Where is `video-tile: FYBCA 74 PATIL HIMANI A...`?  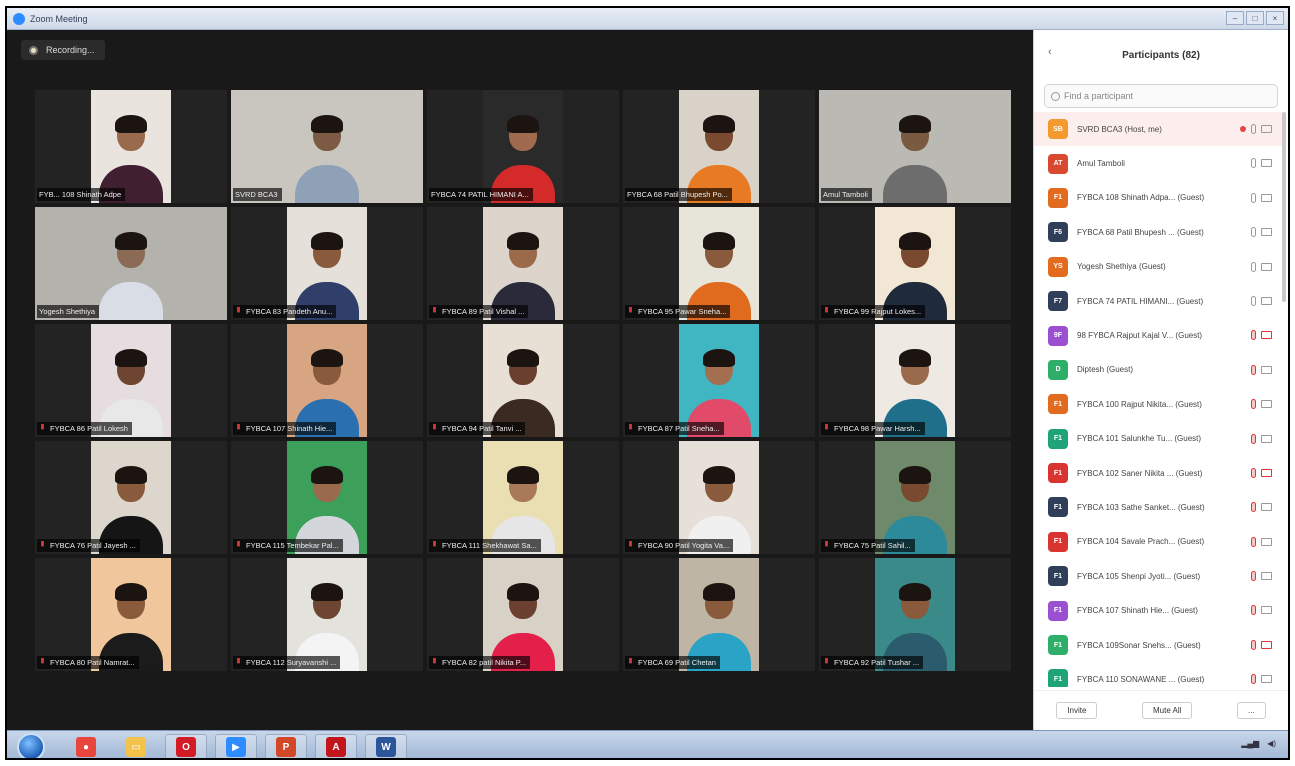
video-tile: FYBCA 74 PATIL HIMANI A... is located at coordinates (523, 146).